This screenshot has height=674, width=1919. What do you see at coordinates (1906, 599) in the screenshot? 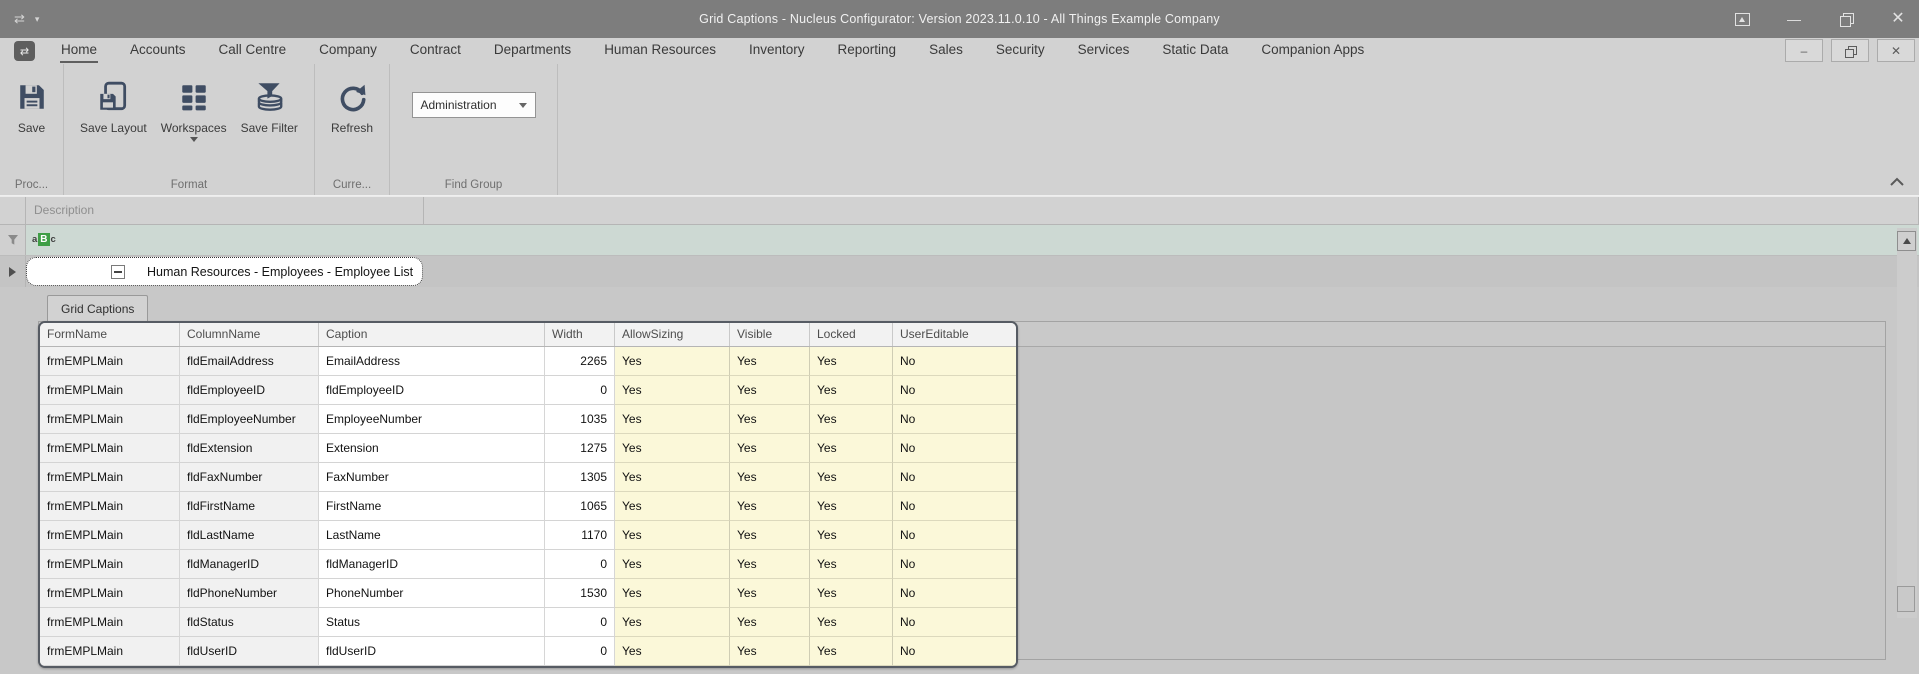
I see `scroll-thumb` at bounding box center [1906, 599].